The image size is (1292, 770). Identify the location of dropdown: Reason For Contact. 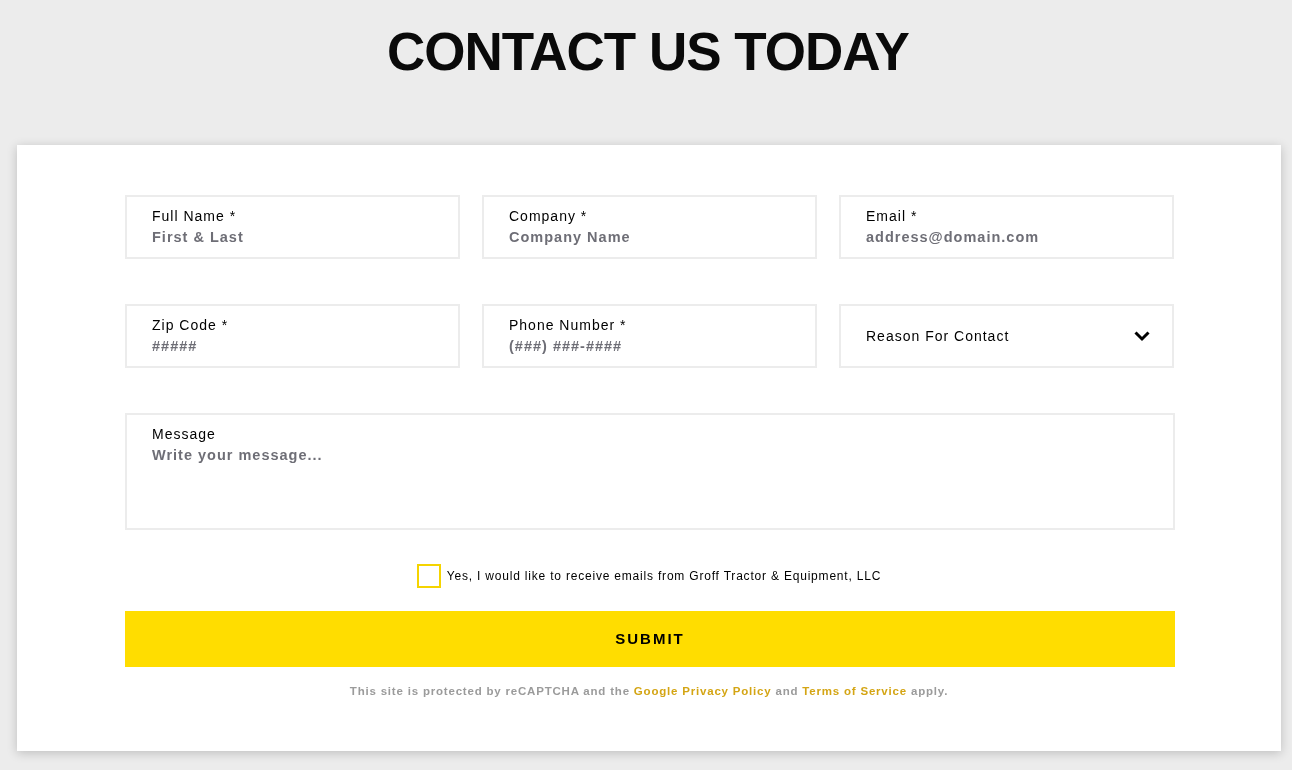
(1006, 336).